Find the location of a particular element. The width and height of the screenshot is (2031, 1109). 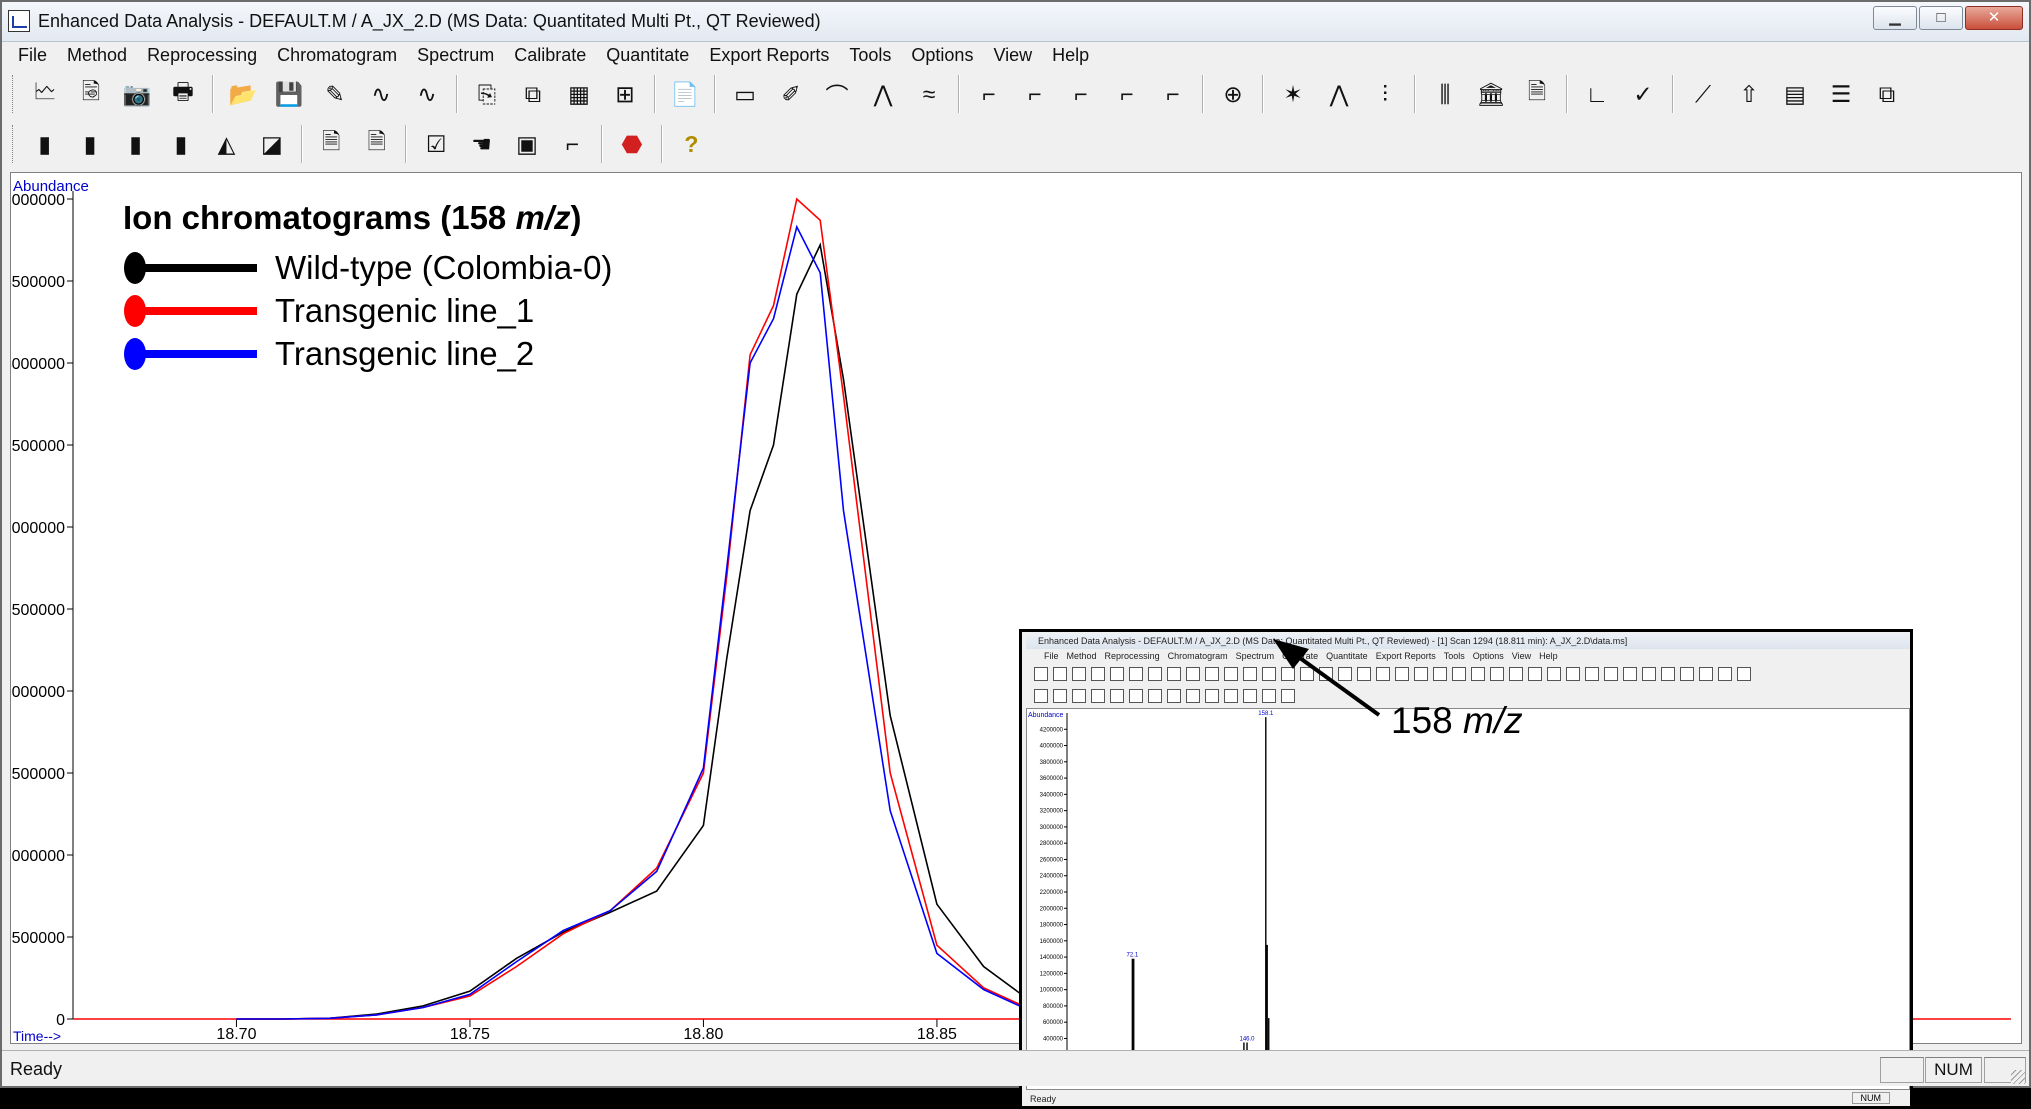

inset-signal-icon is located at coordinates (1383, 674).